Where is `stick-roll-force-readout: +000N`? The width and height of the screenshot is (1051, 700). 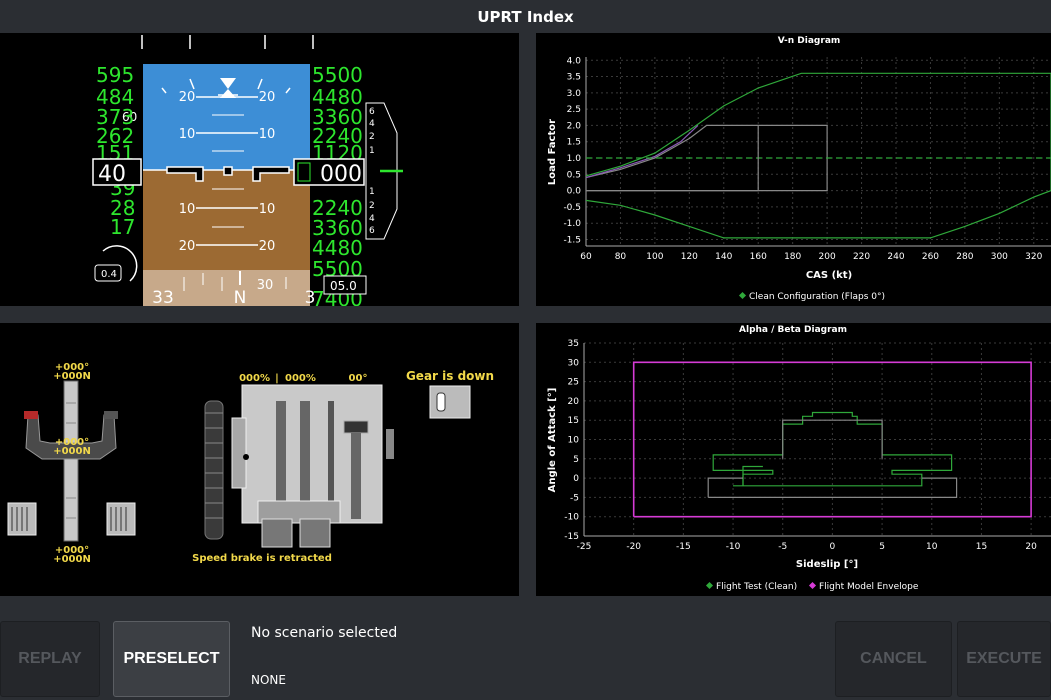 stick-roll-force-readout: +000N is located at coordinates (72, 451).